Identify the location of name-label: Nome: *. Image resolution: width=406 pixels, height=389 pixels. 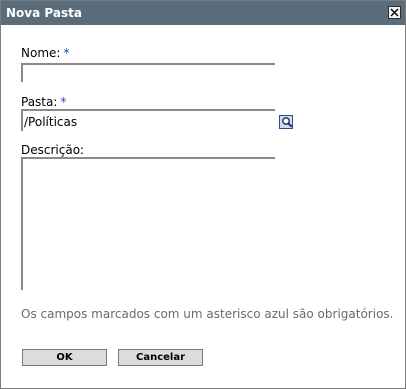
(45, 53).